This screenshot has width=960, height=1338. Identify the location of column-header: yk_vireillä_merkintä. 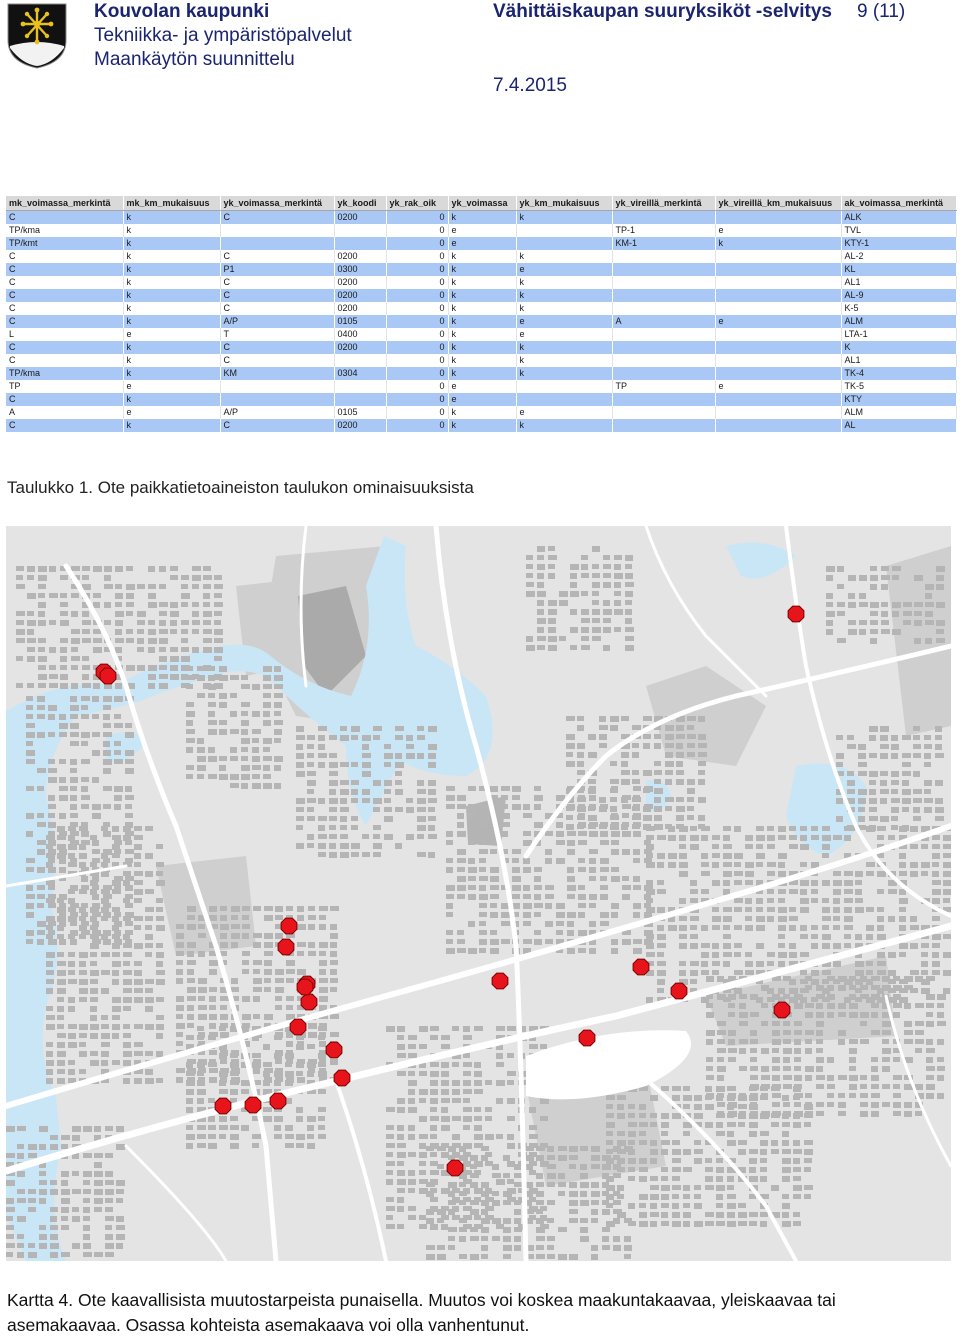
(664, 203).